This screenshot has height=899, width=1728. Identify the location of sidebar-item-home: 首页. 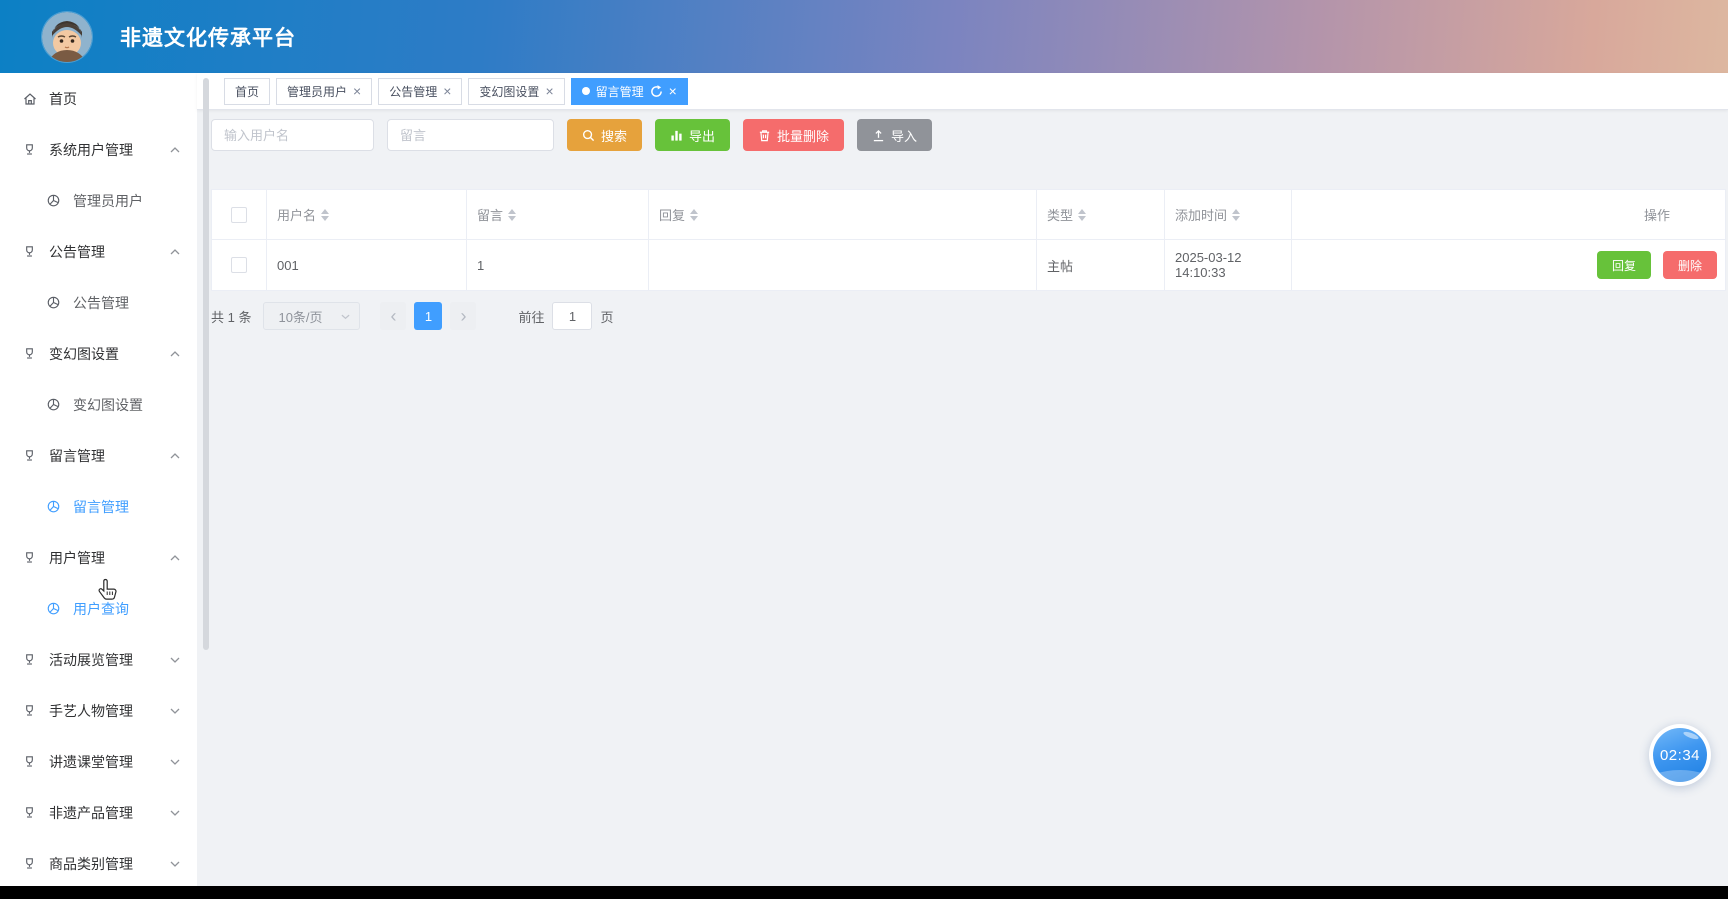
(98, 98).